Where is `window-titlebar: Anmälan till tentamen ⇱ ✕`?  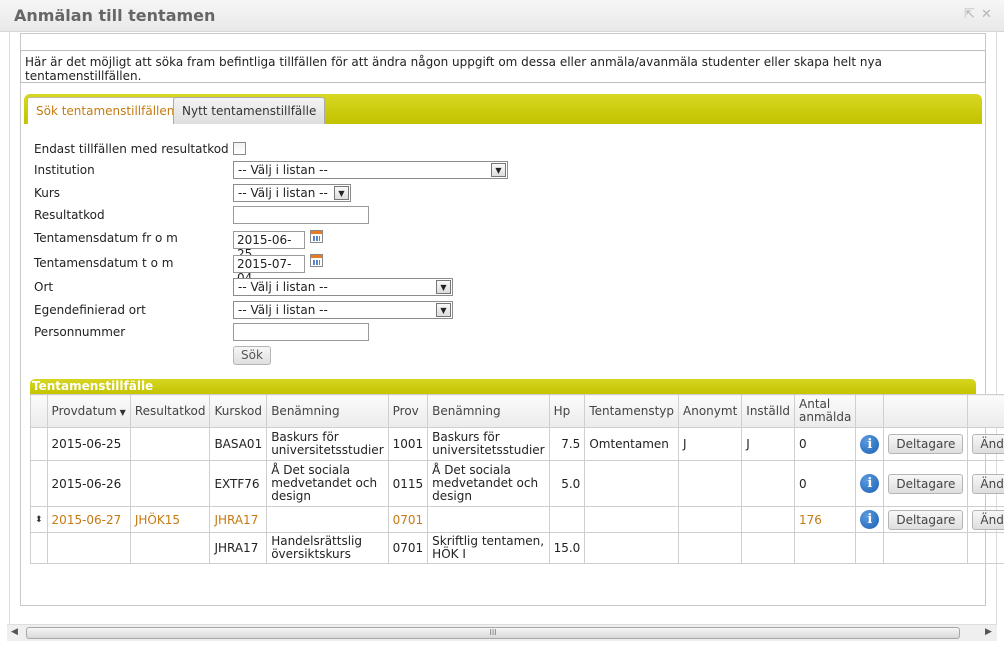
window-titlebar: Anmälan till tentamen ⇱ ✕ is located at coordinates (502, 16).